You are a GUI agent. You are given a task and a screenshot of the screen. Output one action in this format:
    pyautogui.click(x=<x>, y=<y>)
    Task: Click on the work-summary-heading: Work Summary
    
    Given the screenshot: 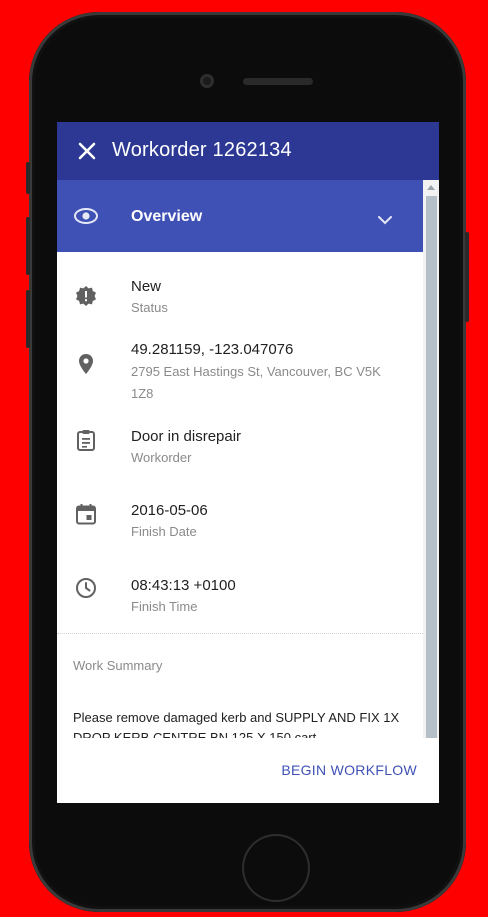 What is the action you would take?
    pyautogui.click(x=118, y=665)
    